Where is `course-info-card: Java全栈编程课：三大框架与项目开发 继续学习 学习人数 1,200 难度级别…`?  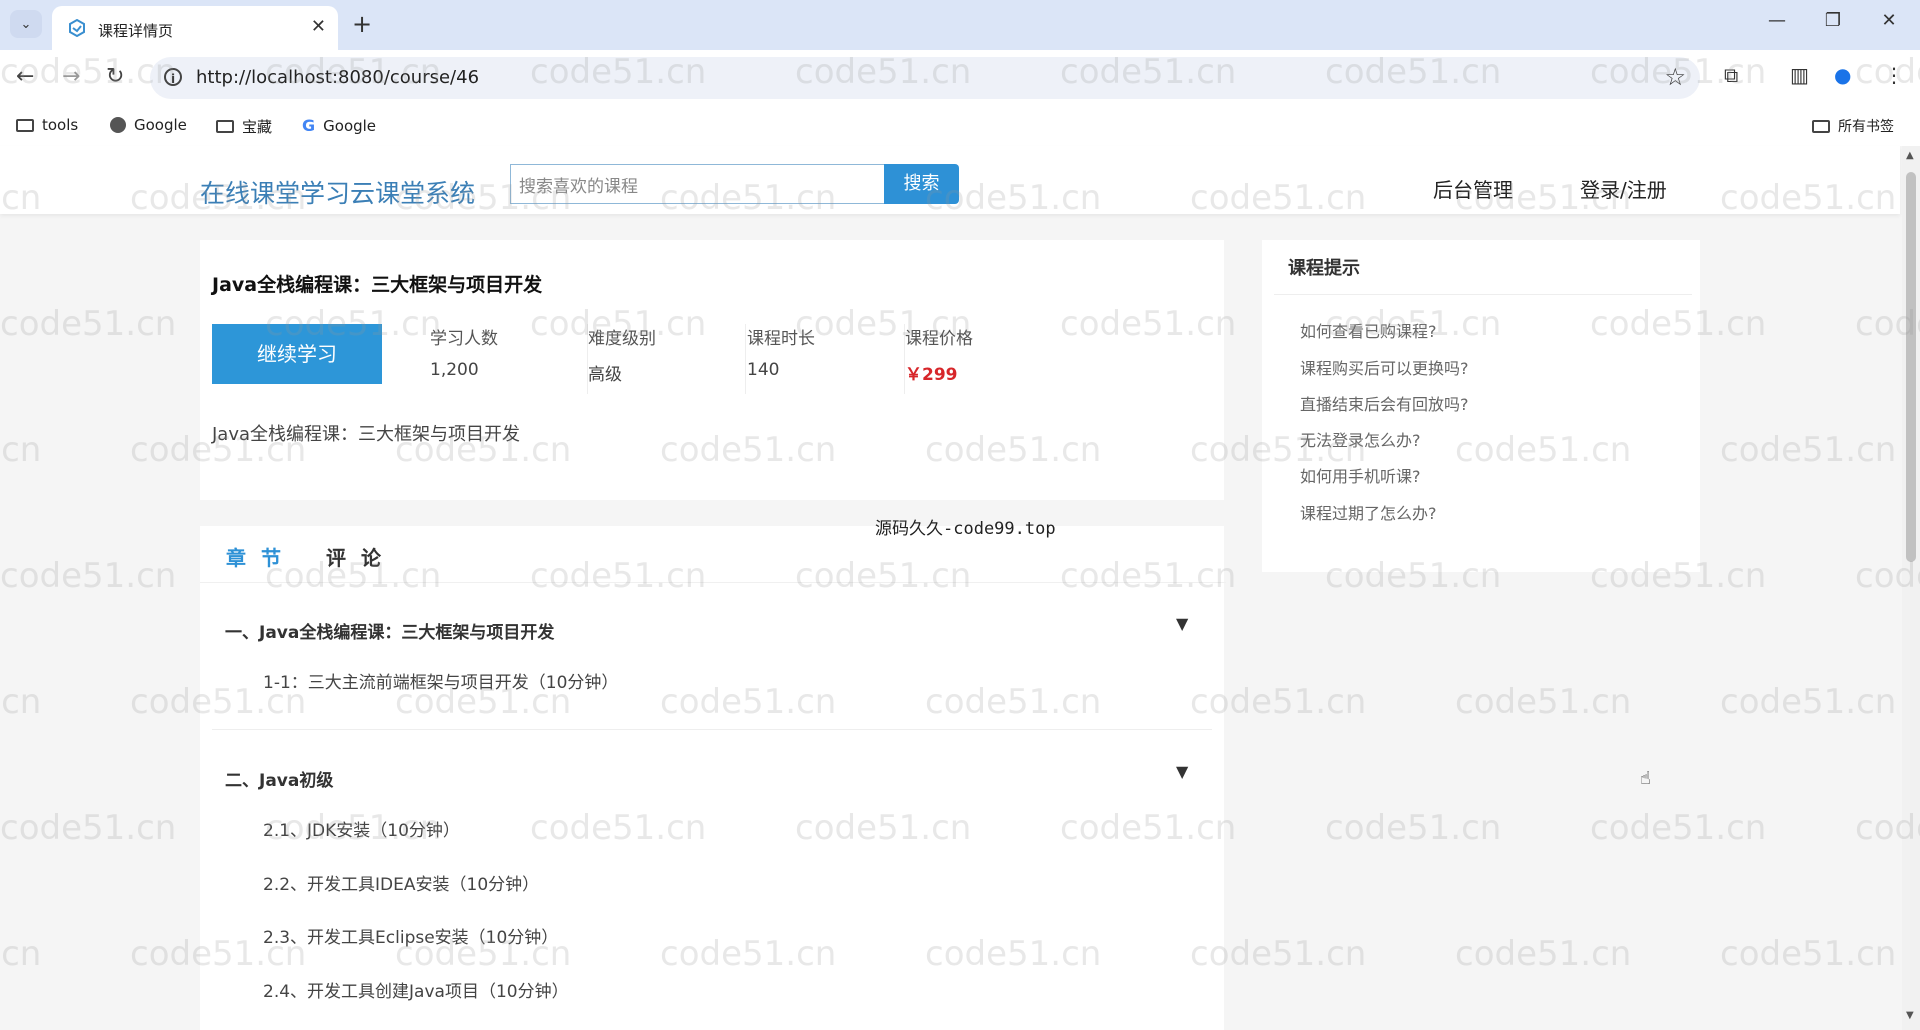
course-info-card: Java全栈编程课：三大框架与项目开发 继续学习 学习人数 1,200 难度级别… is located at coordinates (712, 370).